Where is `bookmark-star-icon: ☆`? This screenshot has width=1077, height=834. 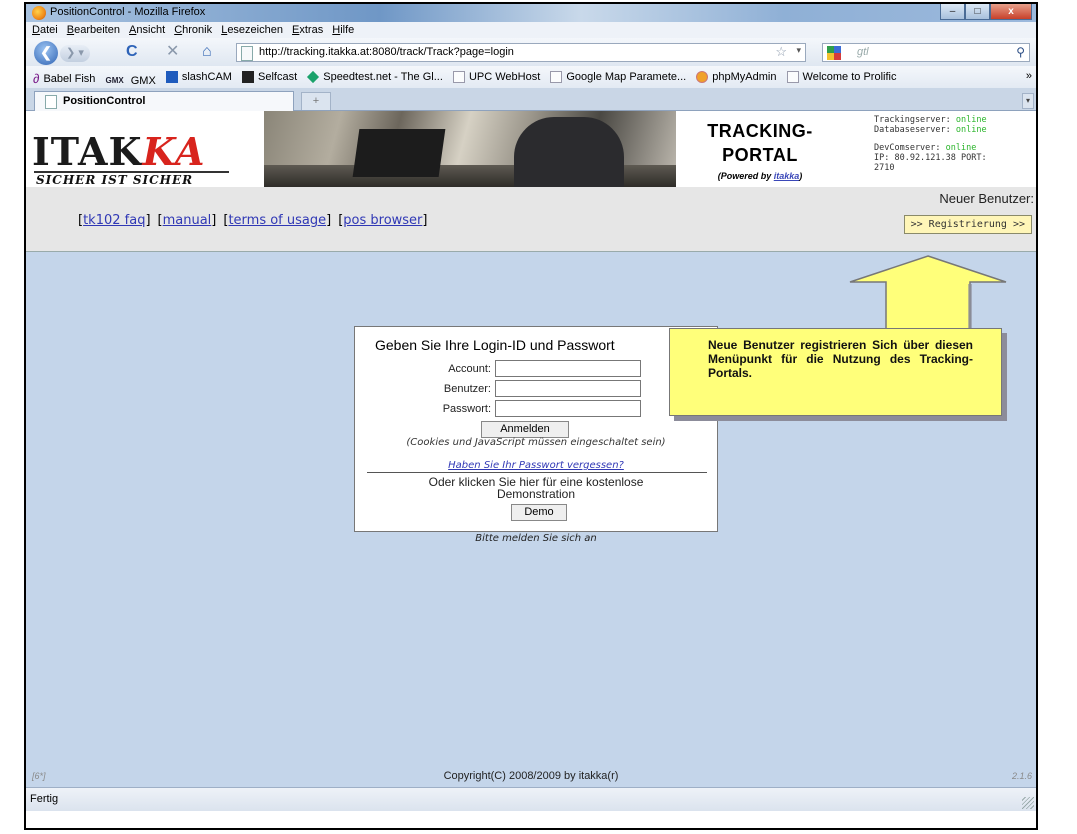 bookmark-star-icon: ☆ is located at coordinates (781, 52).